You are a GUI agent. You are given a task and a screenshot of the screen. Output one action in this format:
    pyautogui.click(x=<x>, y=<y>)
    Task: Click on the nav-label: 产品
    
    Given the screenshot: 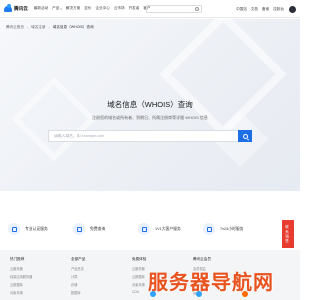 What is the action you would take?
    pyautogui.click(x=56, y=8)
    